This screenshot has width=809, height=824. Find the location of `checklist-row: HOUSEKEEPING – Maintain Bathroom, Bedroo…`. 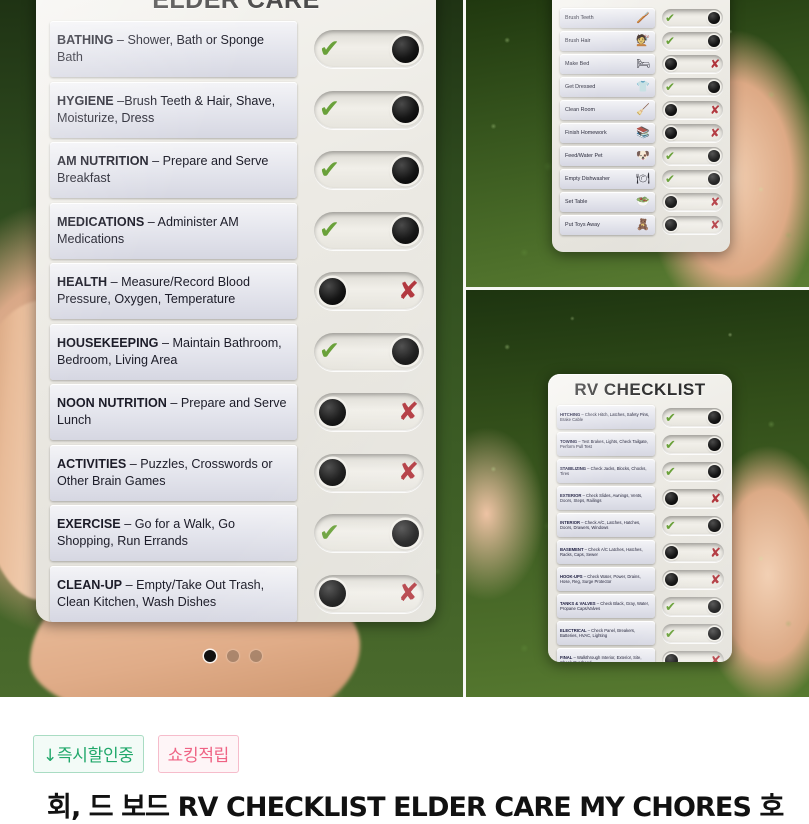

checklist-row: HOUSEKEEPING – Maintain Bathroom, Bedroo… is located at coordinates (237, 351).